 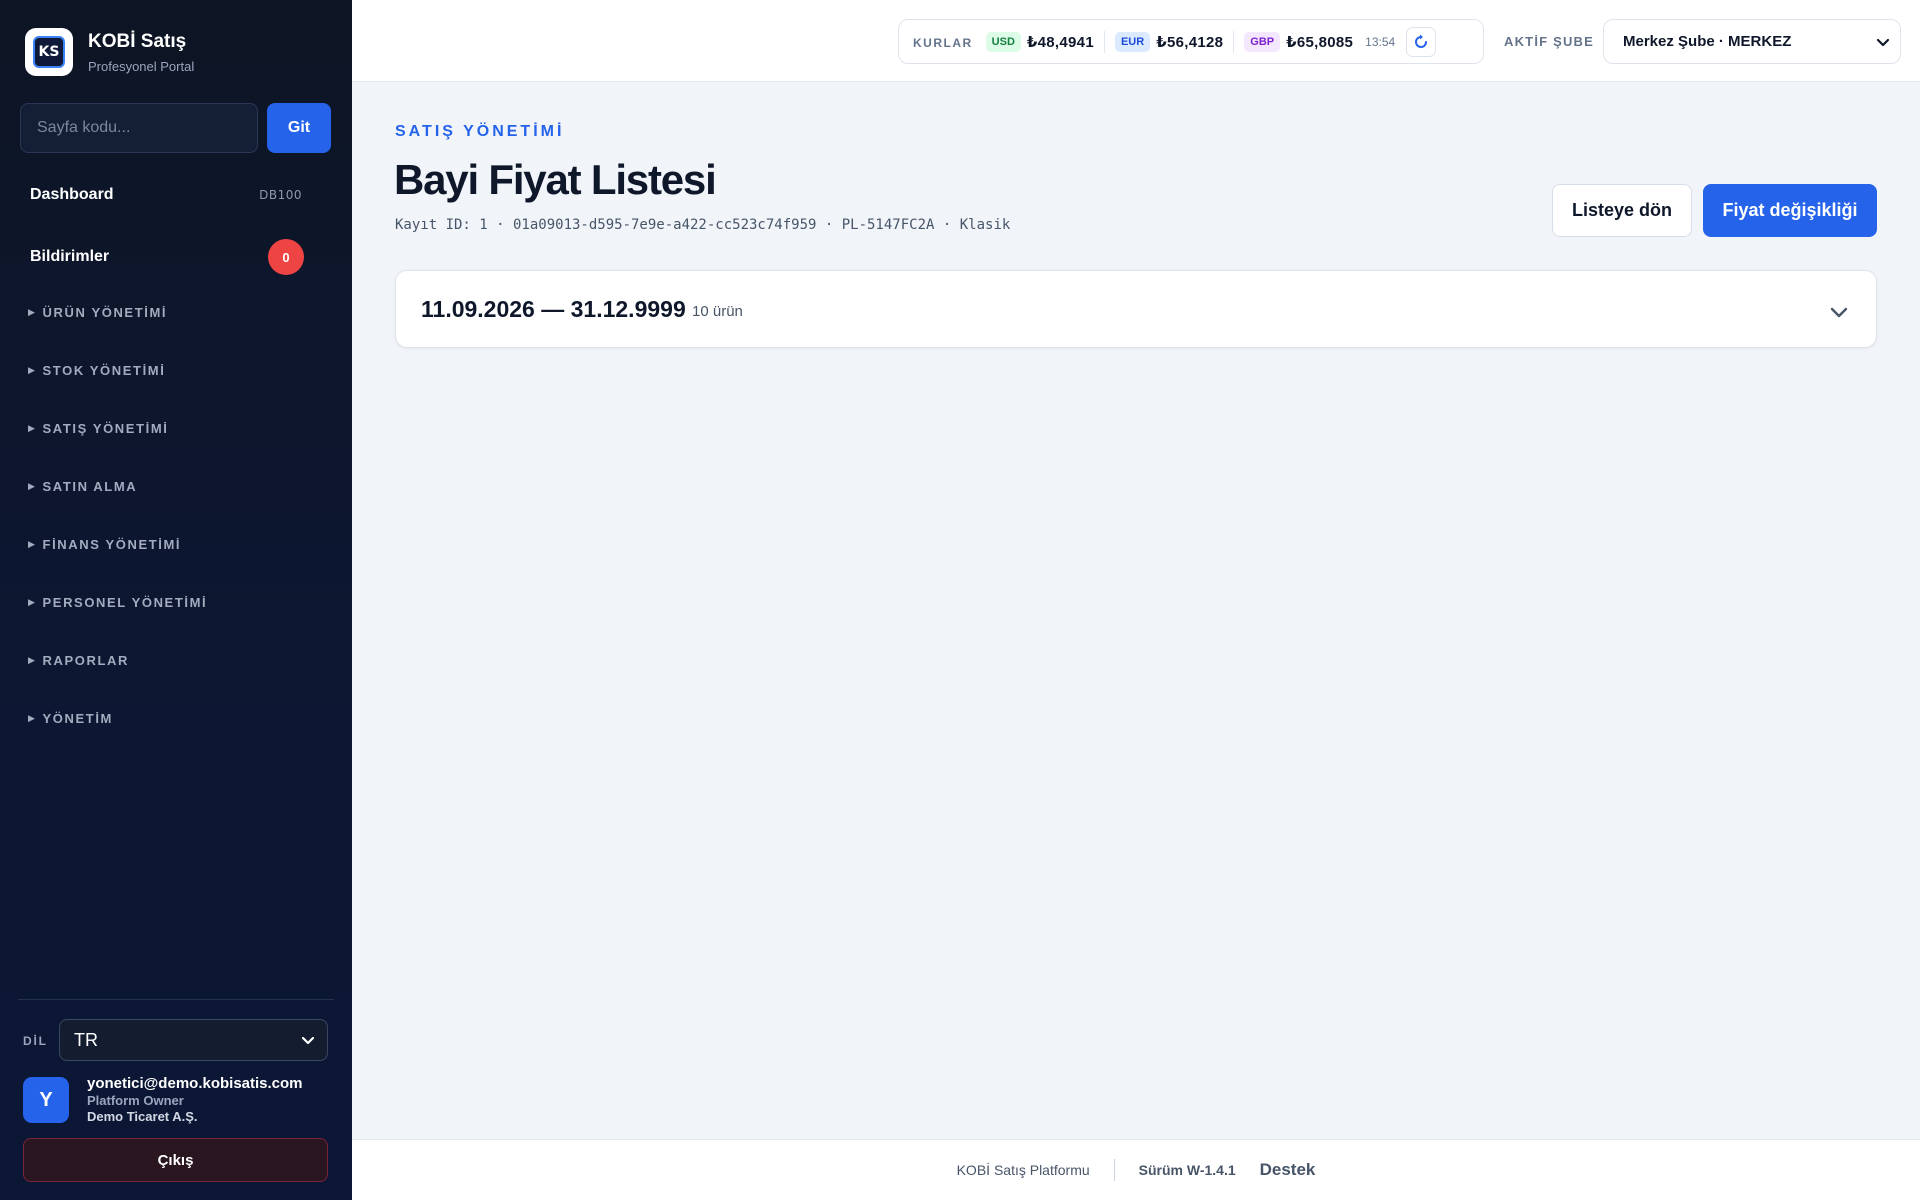 What do you see at coordinates (553, 309) in the screenshot?
I see `period-range: 11.09.2026 — 31.12.9999` at bounding box center [553, 309].